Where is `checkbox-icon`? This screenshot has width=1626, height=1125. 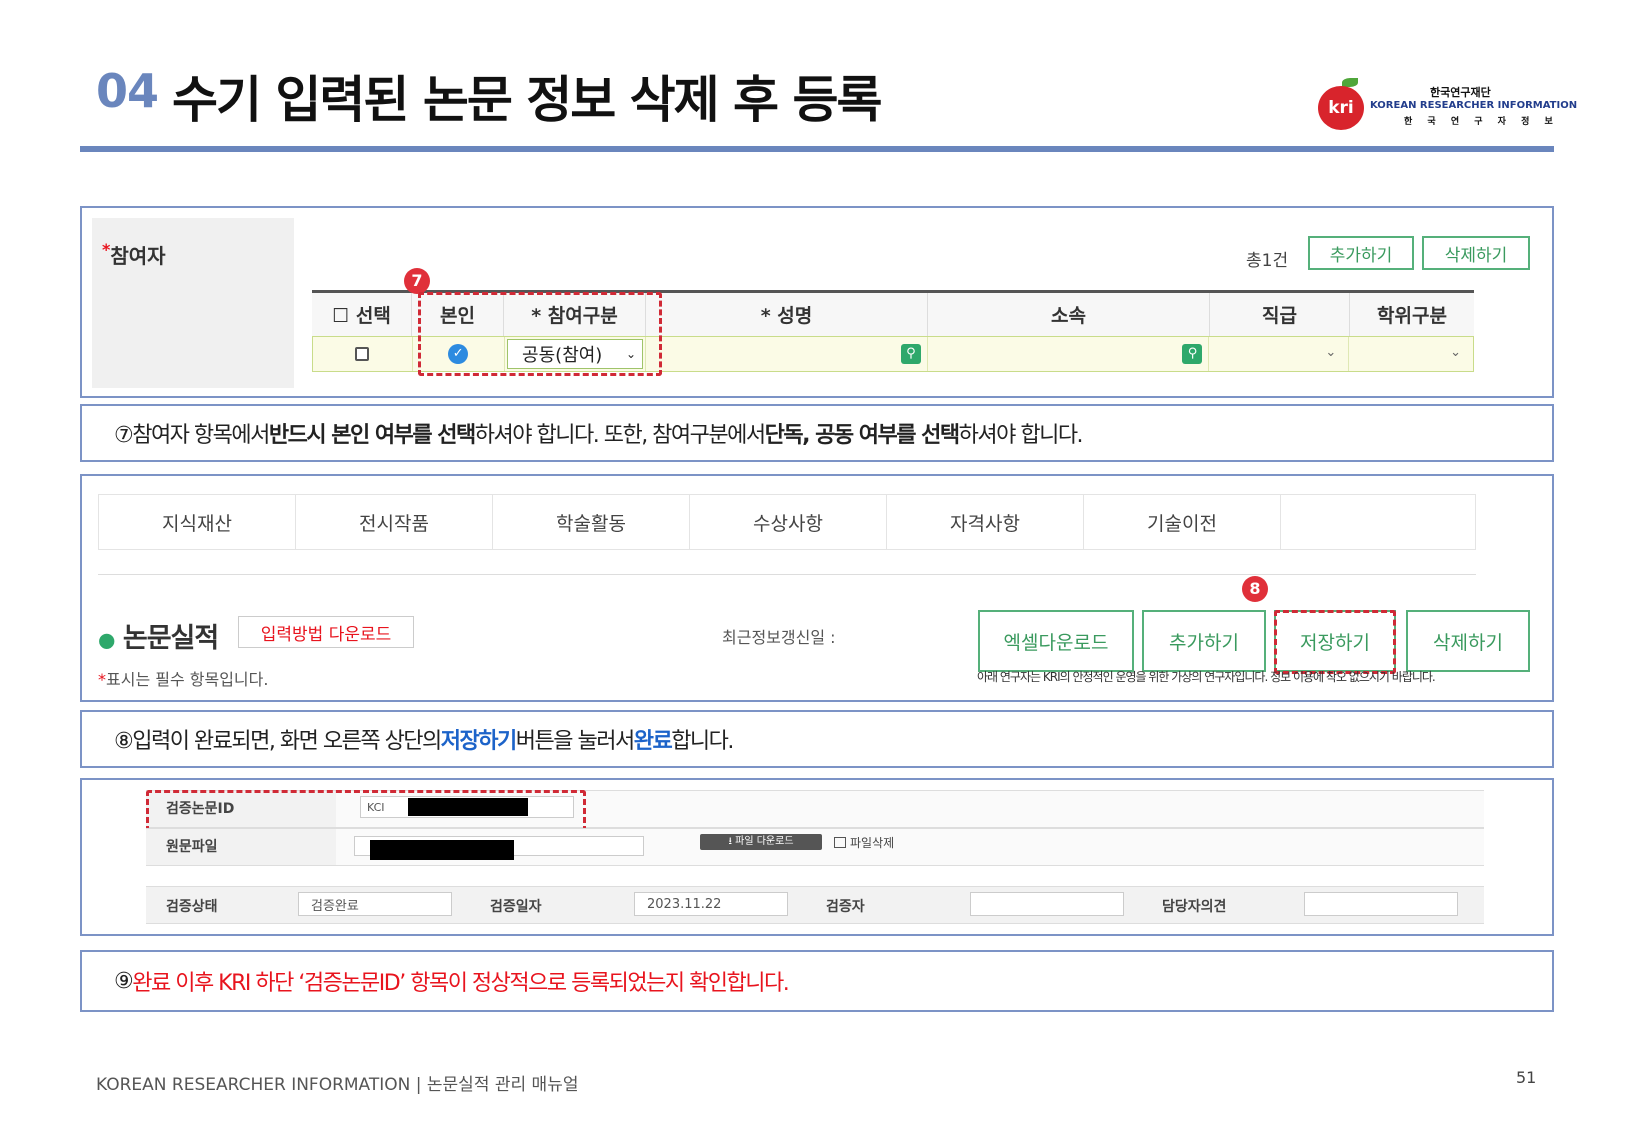
checkbox-icon is located at coordinates (840, 842).